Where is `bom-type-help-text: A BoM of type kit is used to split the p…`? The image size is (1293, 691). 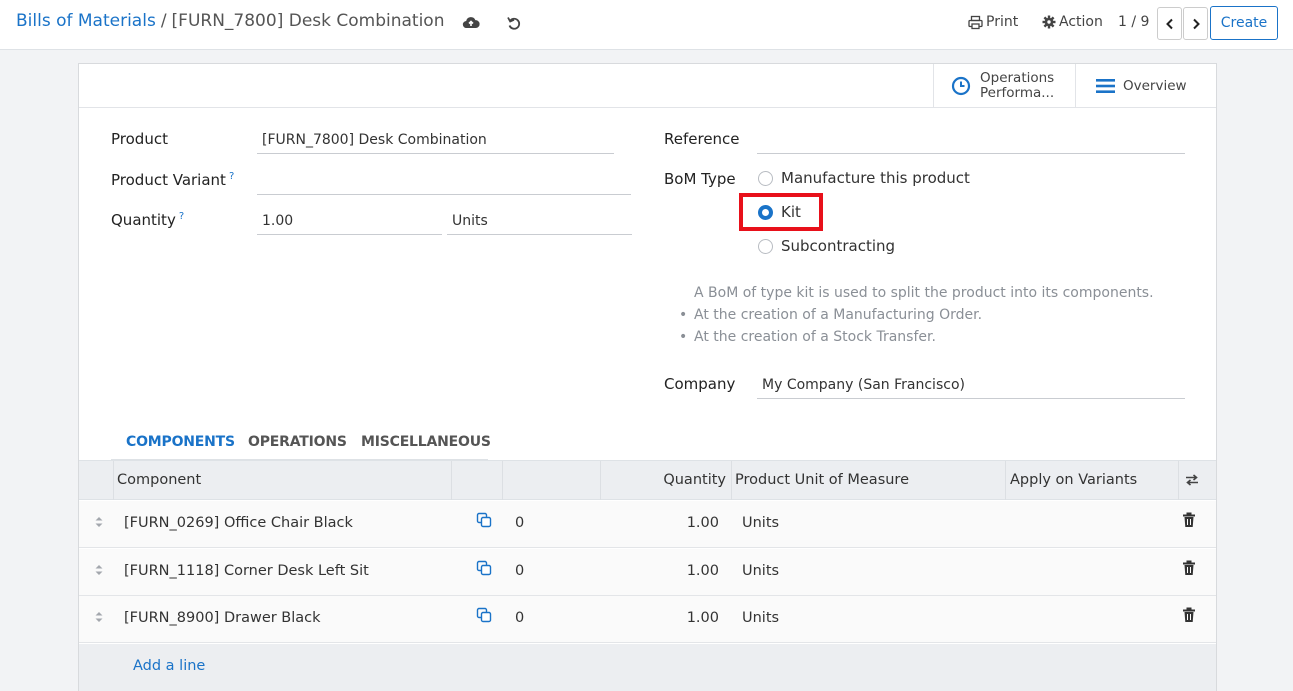
bom-type-help-text: A BoM of type kit is used to split the p… is located at coordinates (924, 293).